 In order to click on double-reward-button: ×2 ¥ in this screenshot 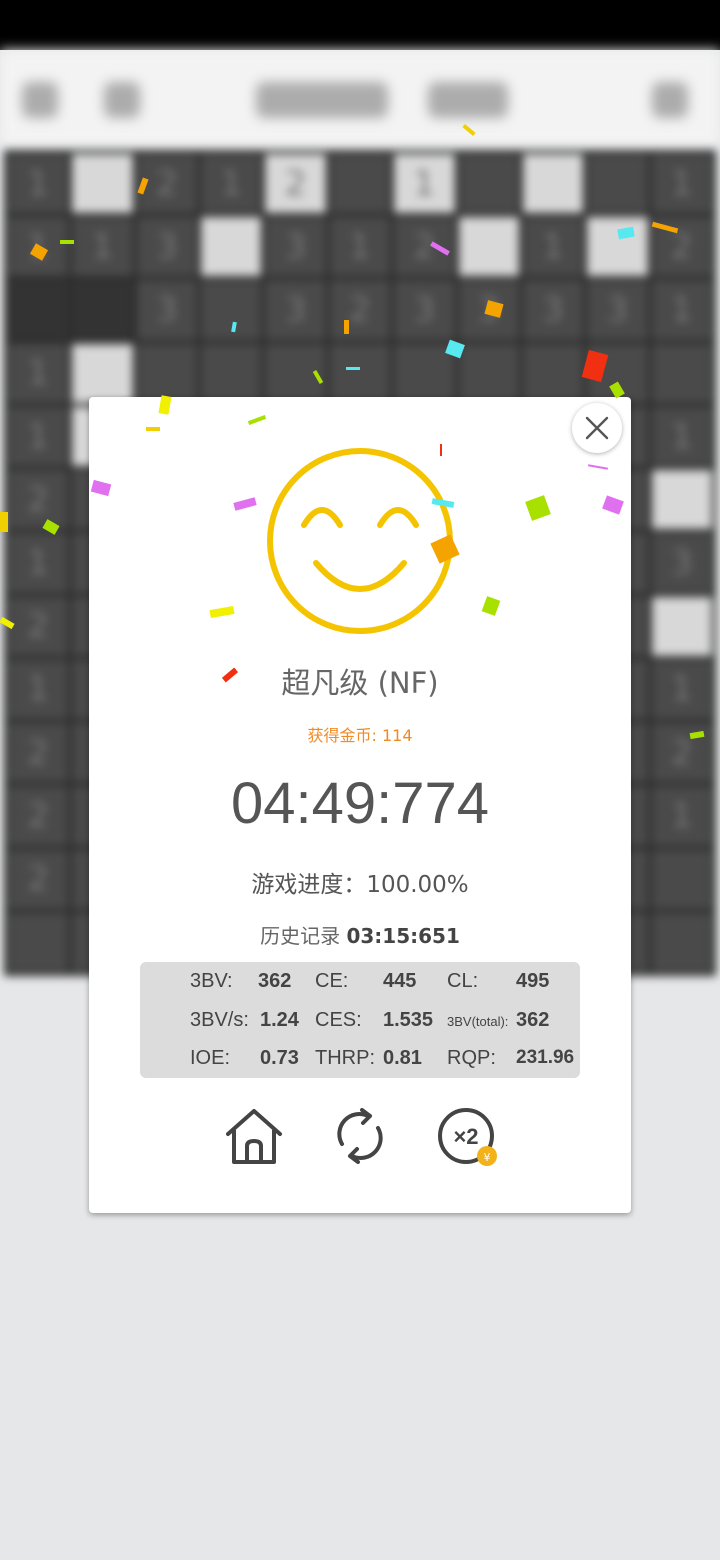, I will do `click(469, 1137)`.